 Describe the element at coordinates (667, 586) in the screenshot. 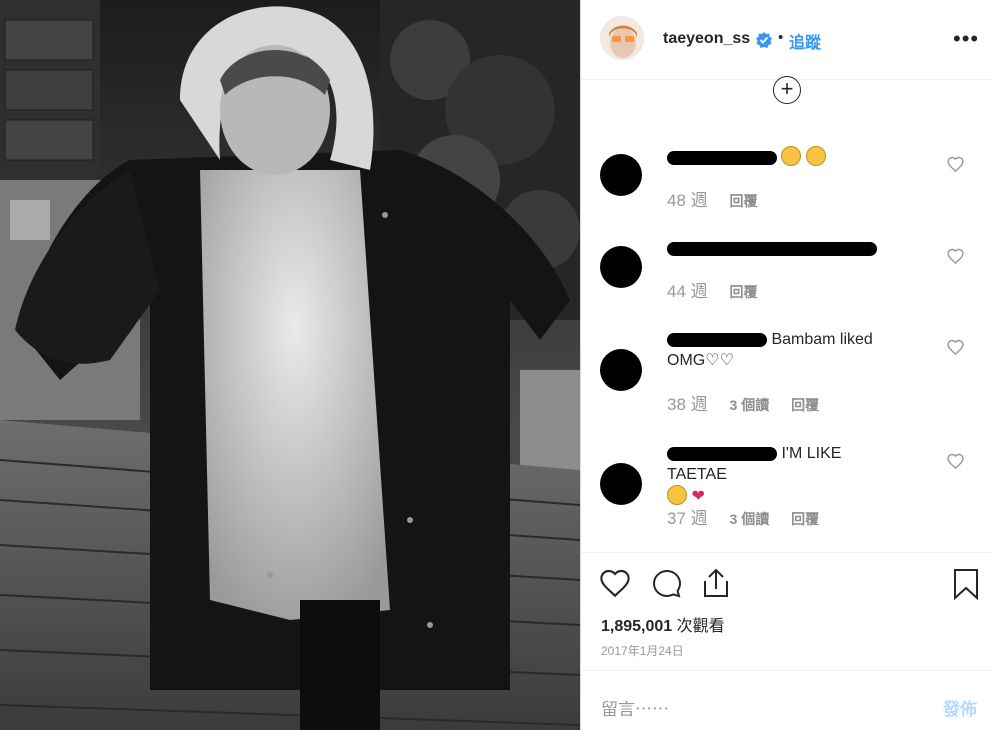

I see `comment-bubble-icon` at that location.